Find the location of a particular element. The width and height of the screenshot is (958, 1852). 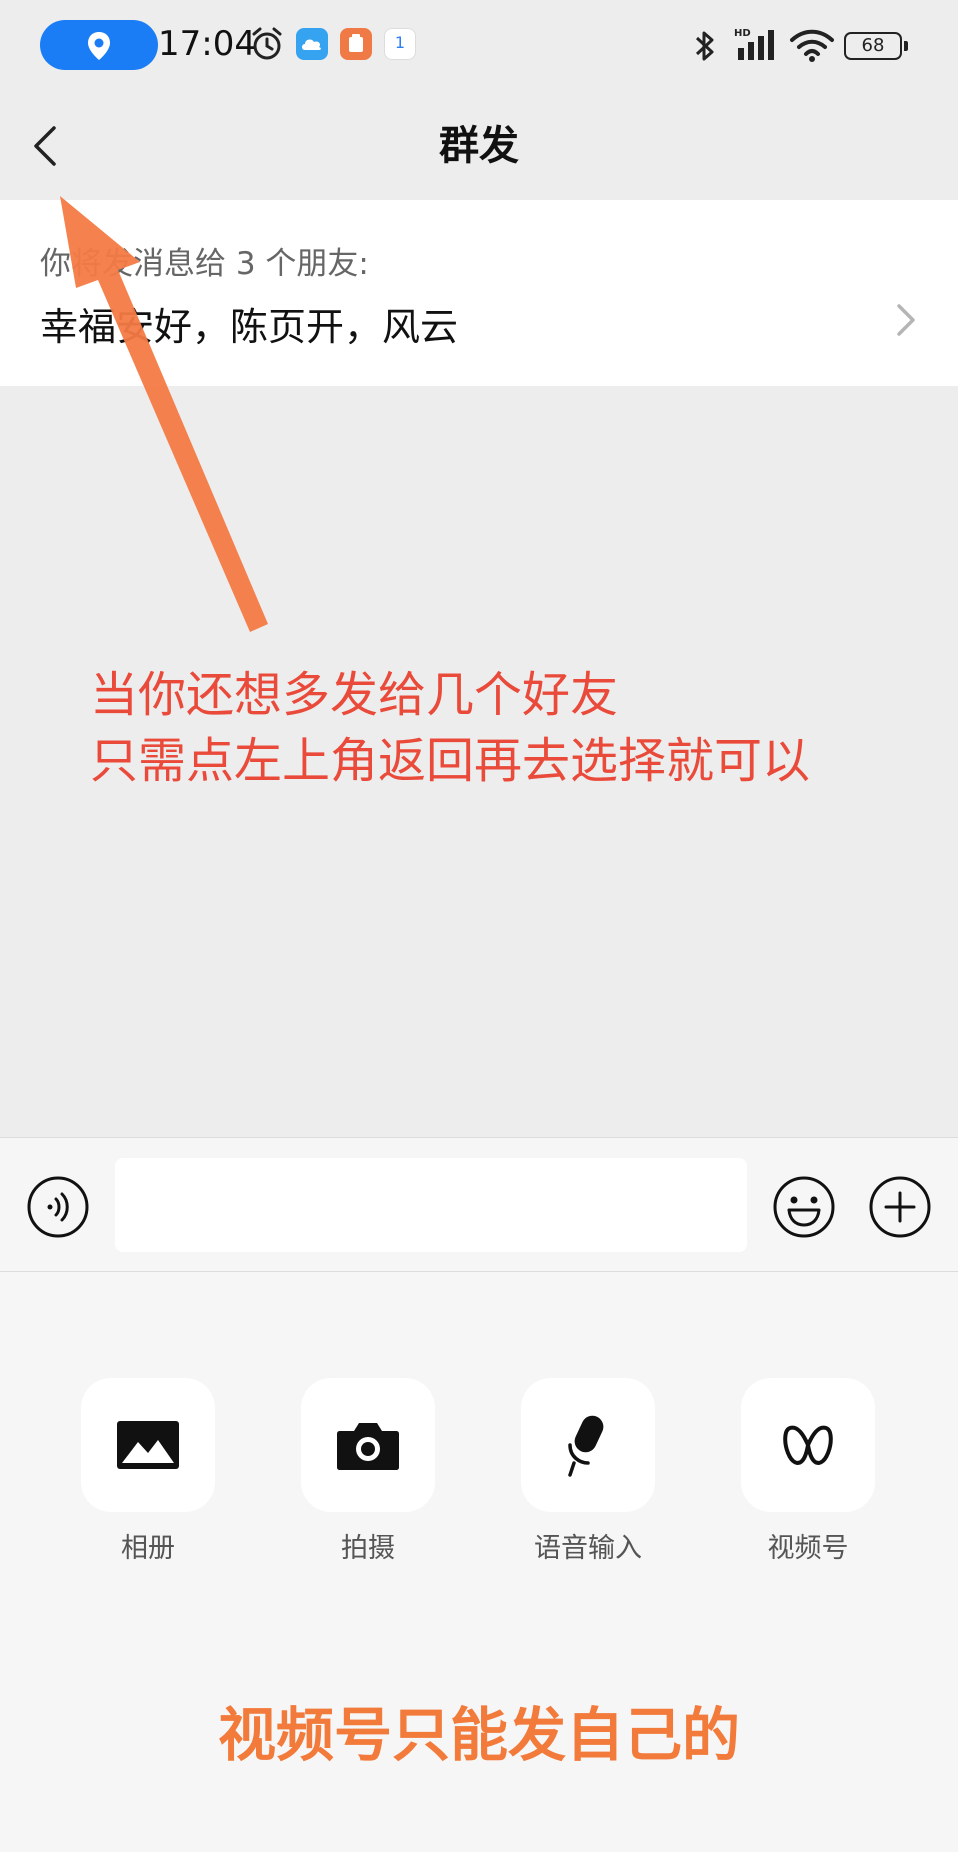

battery-level: 68 is located at coordinates (873, 45).